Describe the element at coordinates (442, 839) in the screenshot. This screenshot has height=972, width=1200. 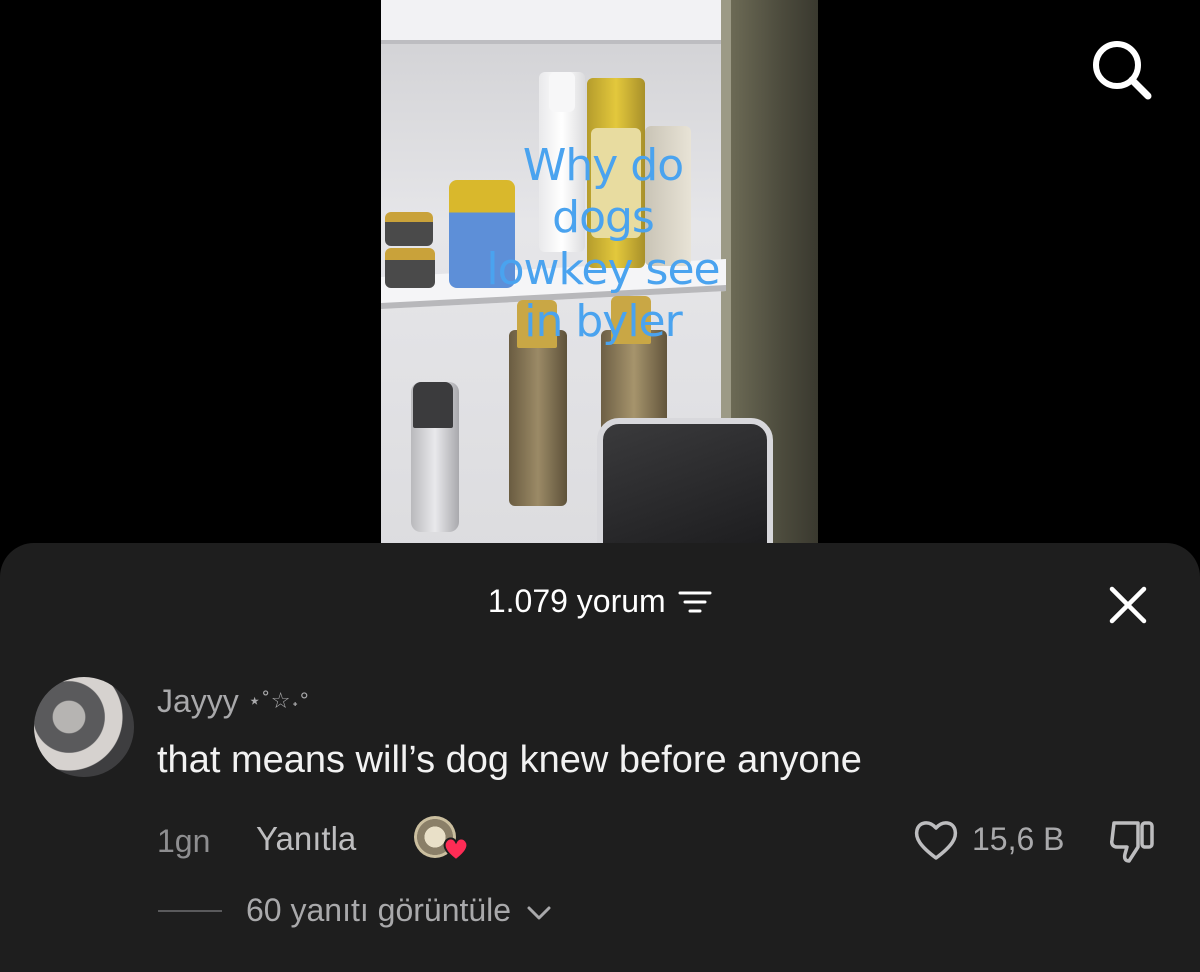
I see `creator-liked-badge` at that location.